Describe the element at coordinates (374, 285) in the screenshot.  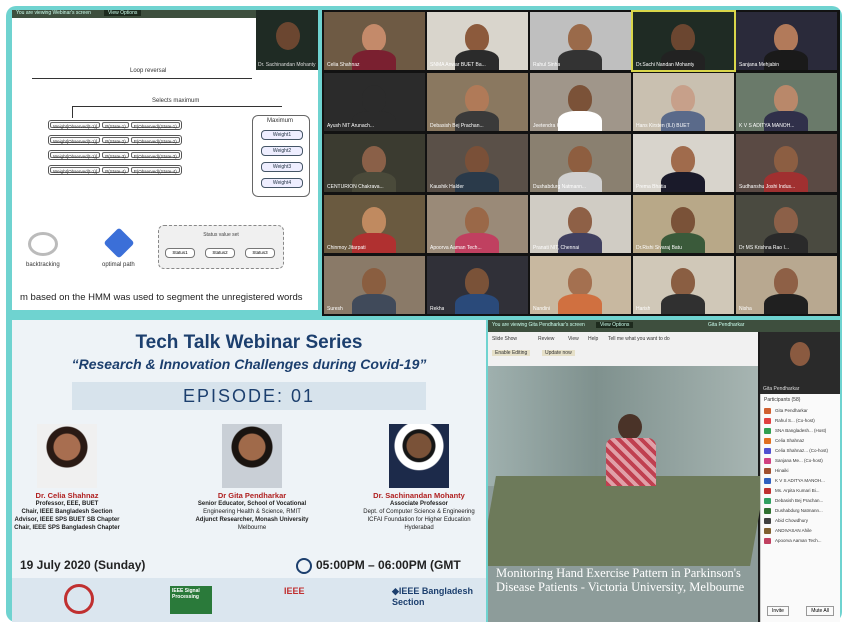
I see `participant-video-tile: Suresh` at that location.